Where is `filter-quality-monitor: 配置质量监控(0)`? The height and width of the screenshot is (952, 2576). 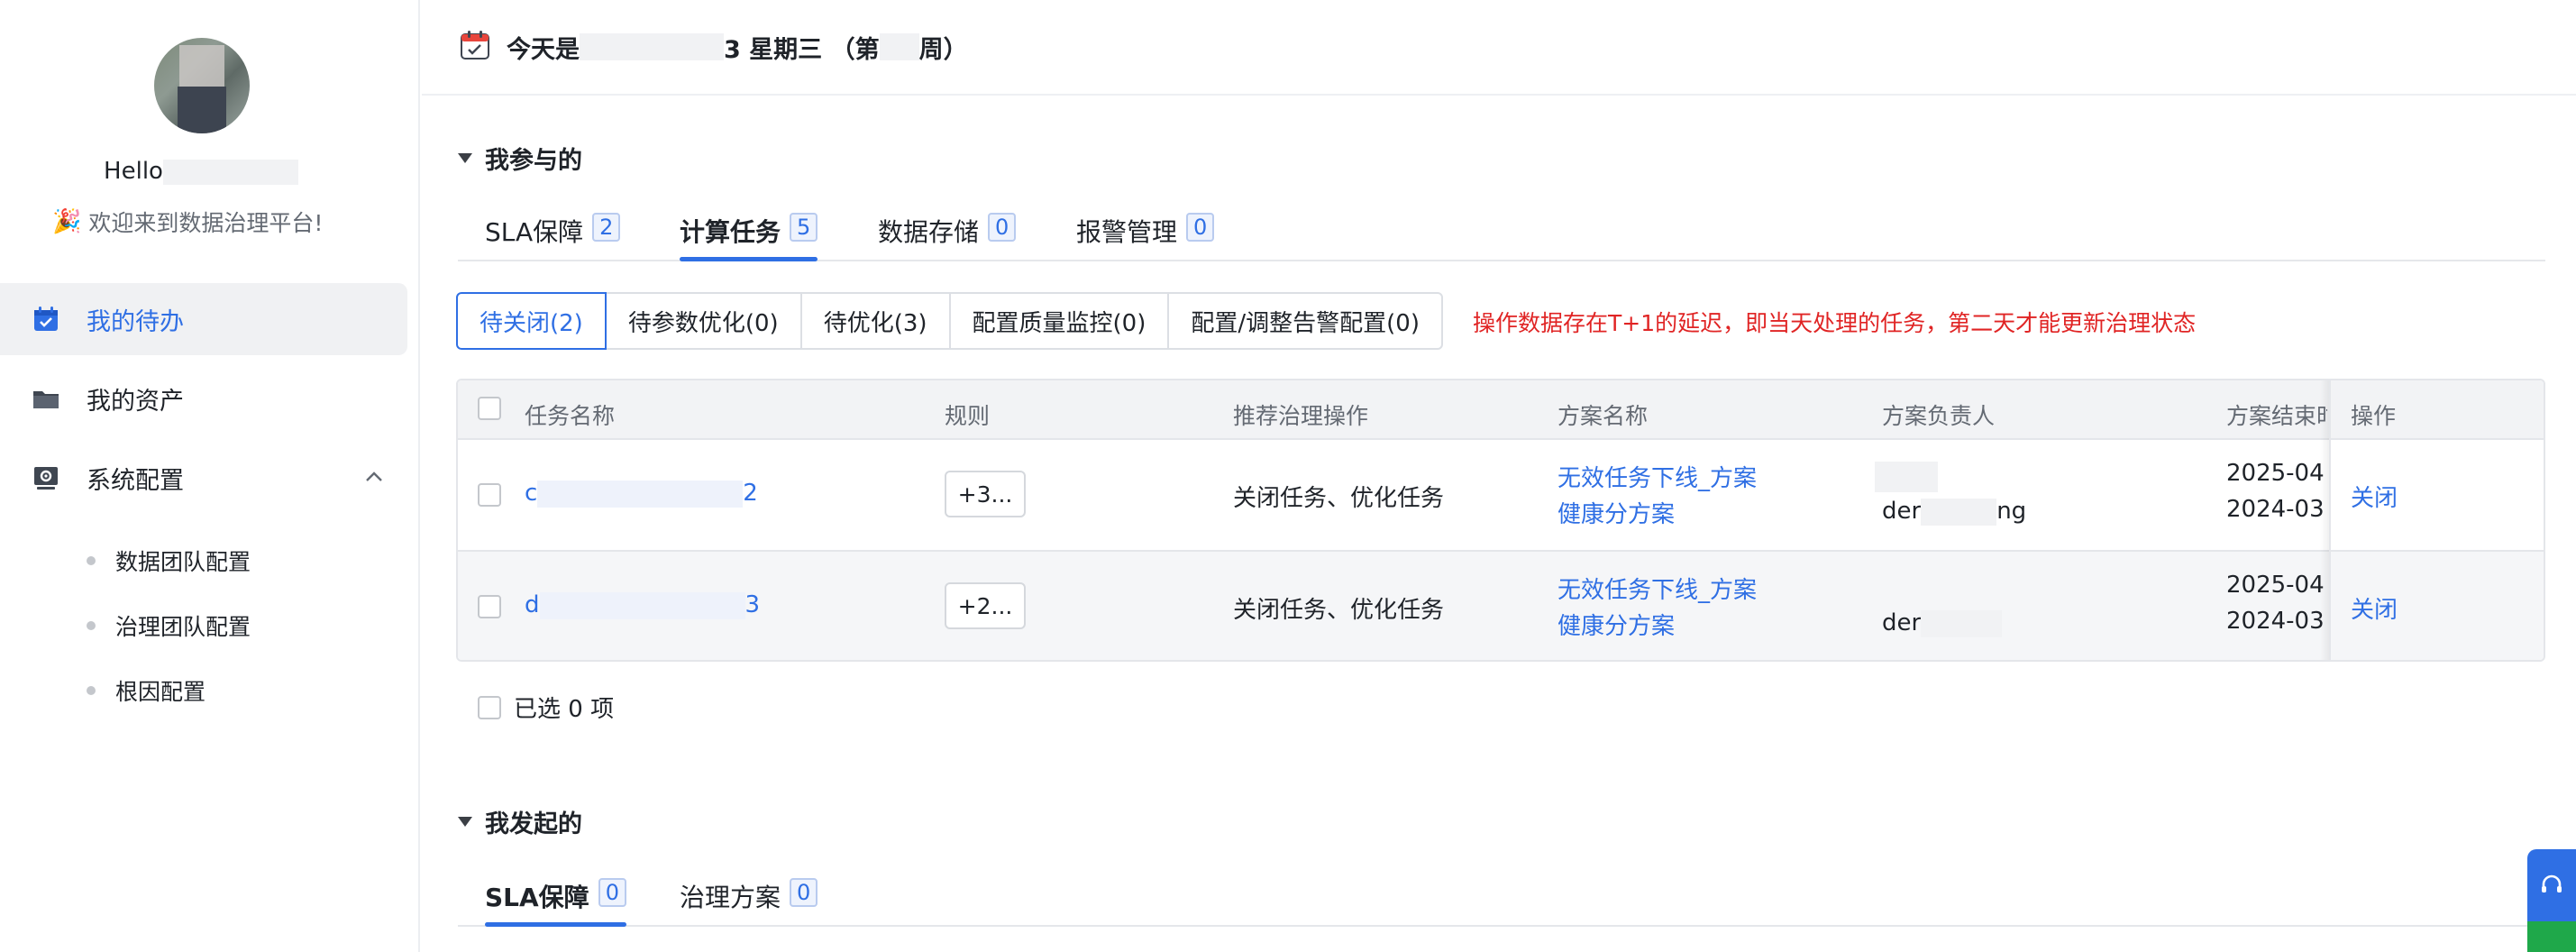
filter-quality-monitor: 配置质量监控(0) is located at coordinates (1059, 321).